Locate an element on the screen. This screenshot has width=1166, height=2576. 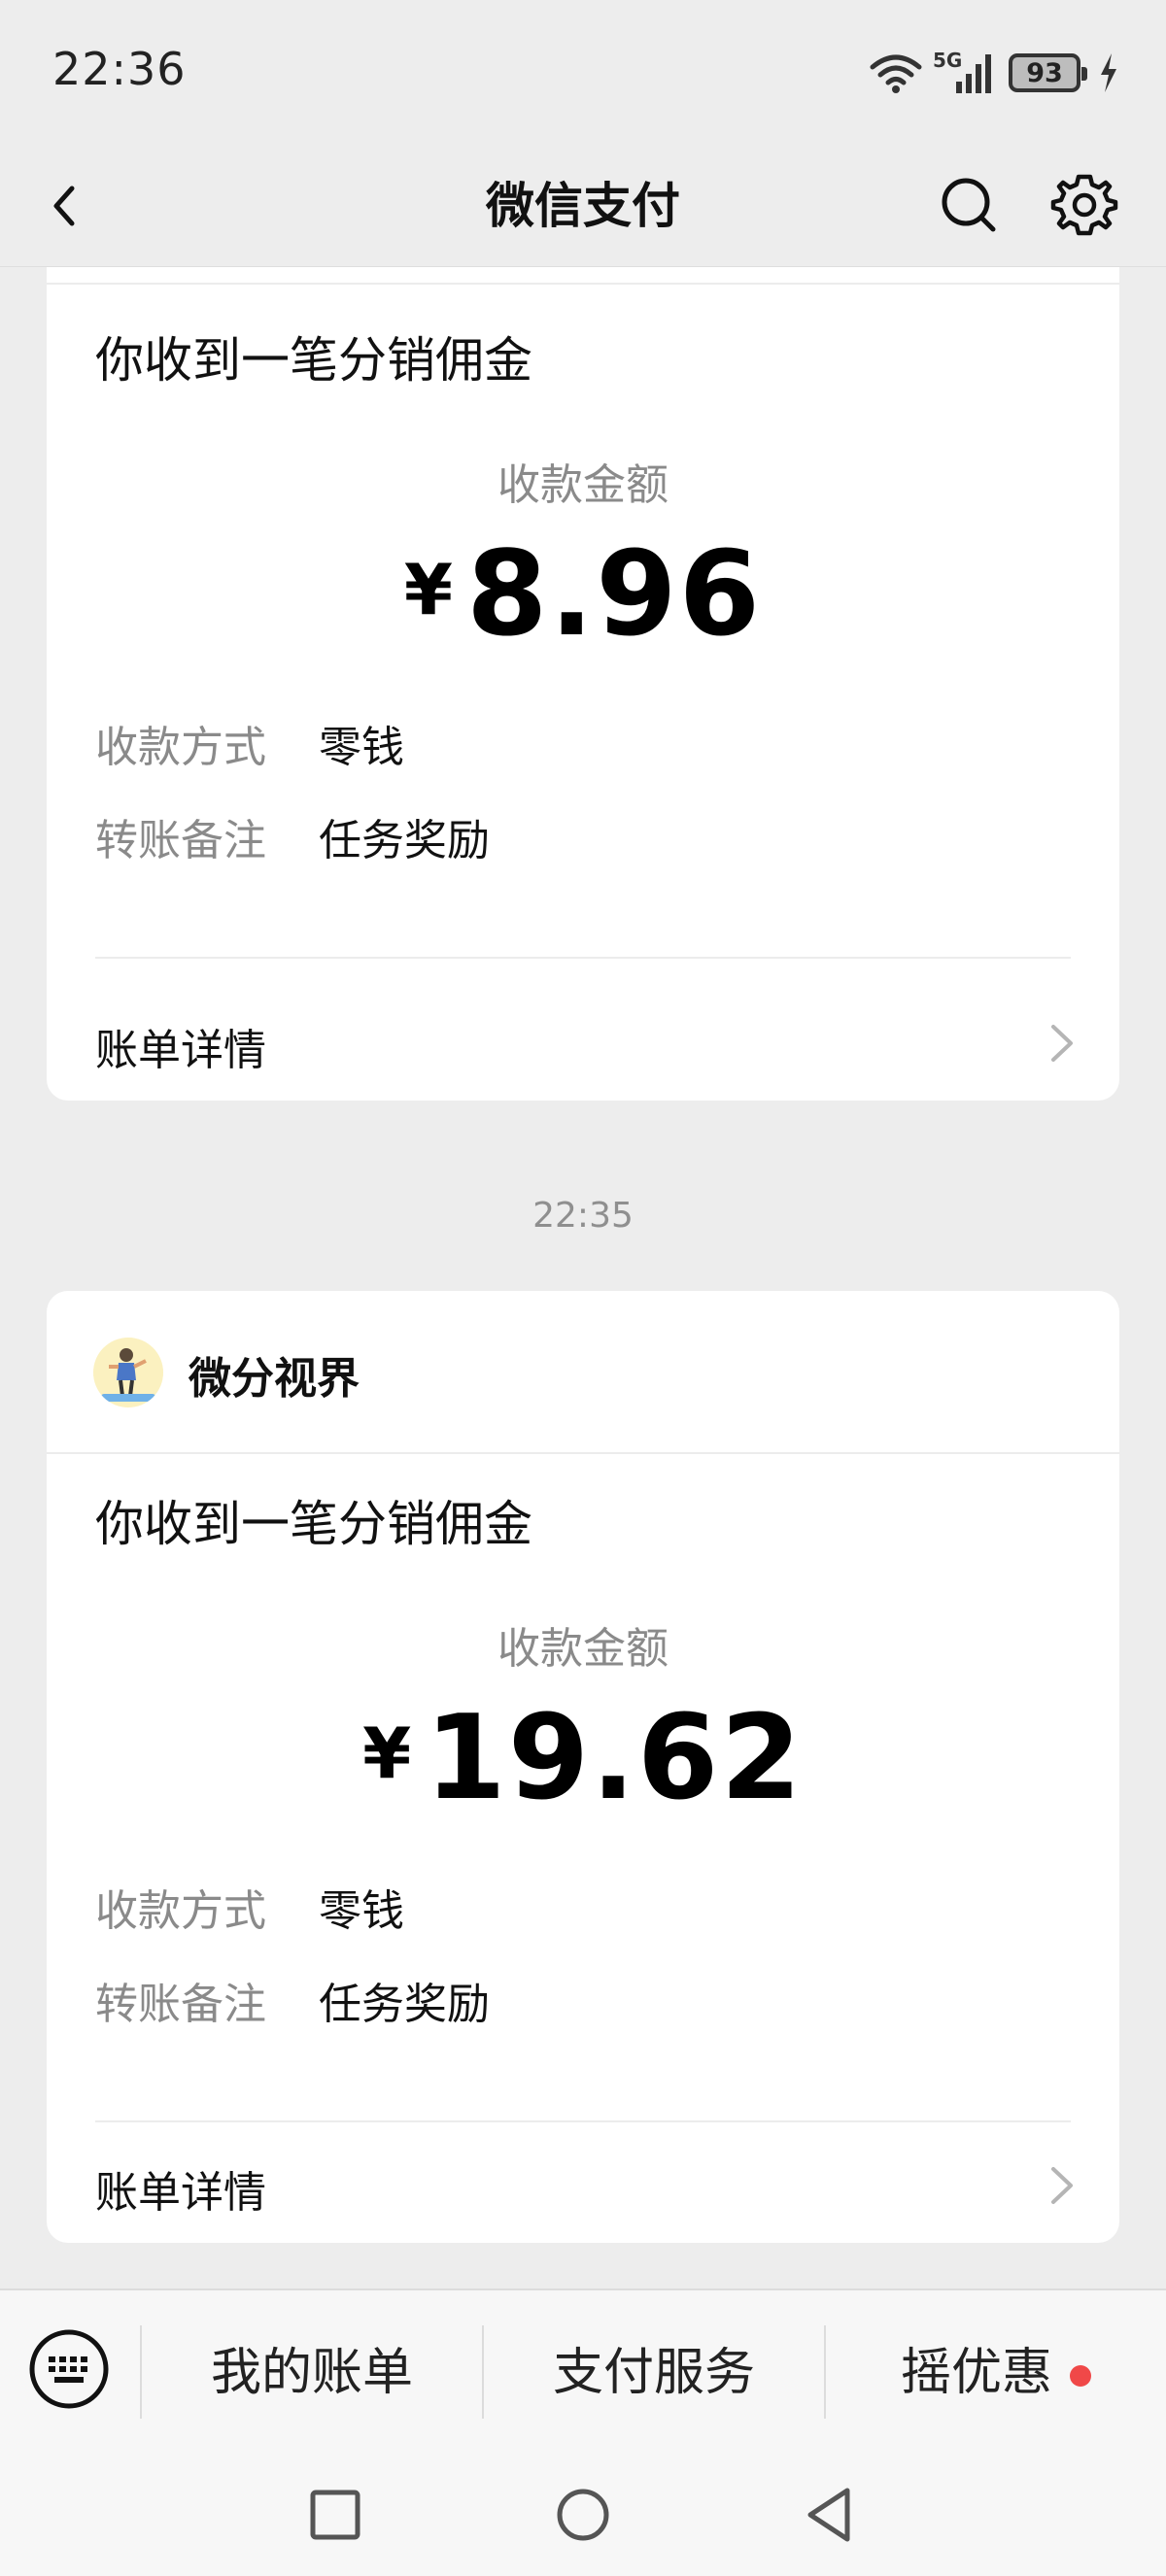
amount: ¥ 19.62 is located at coordinates (583, 1759).